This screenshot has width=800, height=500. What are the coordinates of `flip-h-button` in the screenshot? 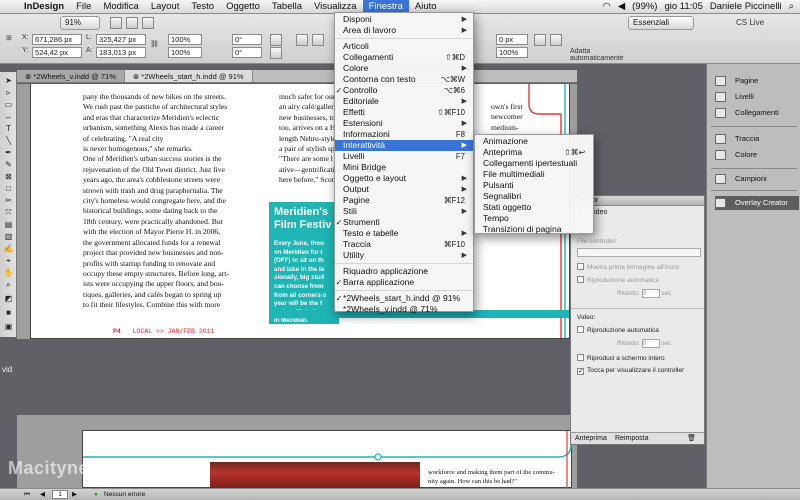 It's located at (276, 40).